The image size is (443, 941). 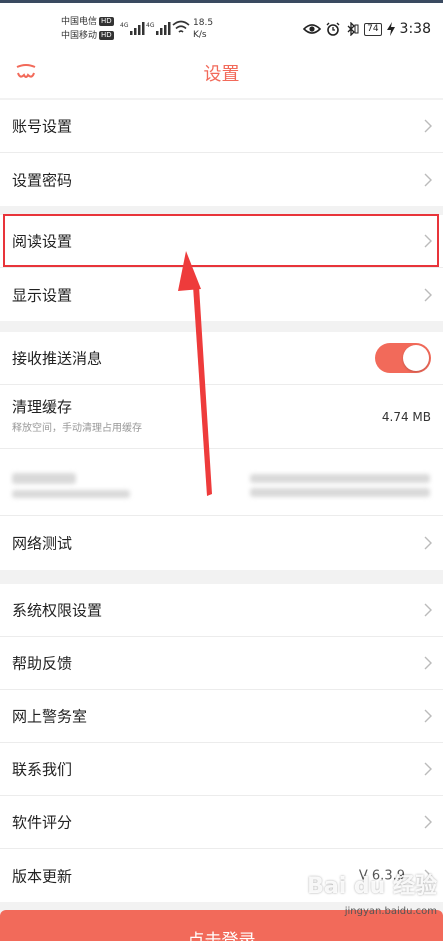 I want to click on clear-cache-row: 清理缓存 释放空间，手动清理占用缓存 4.74 MB, so click(x=221, y=417).